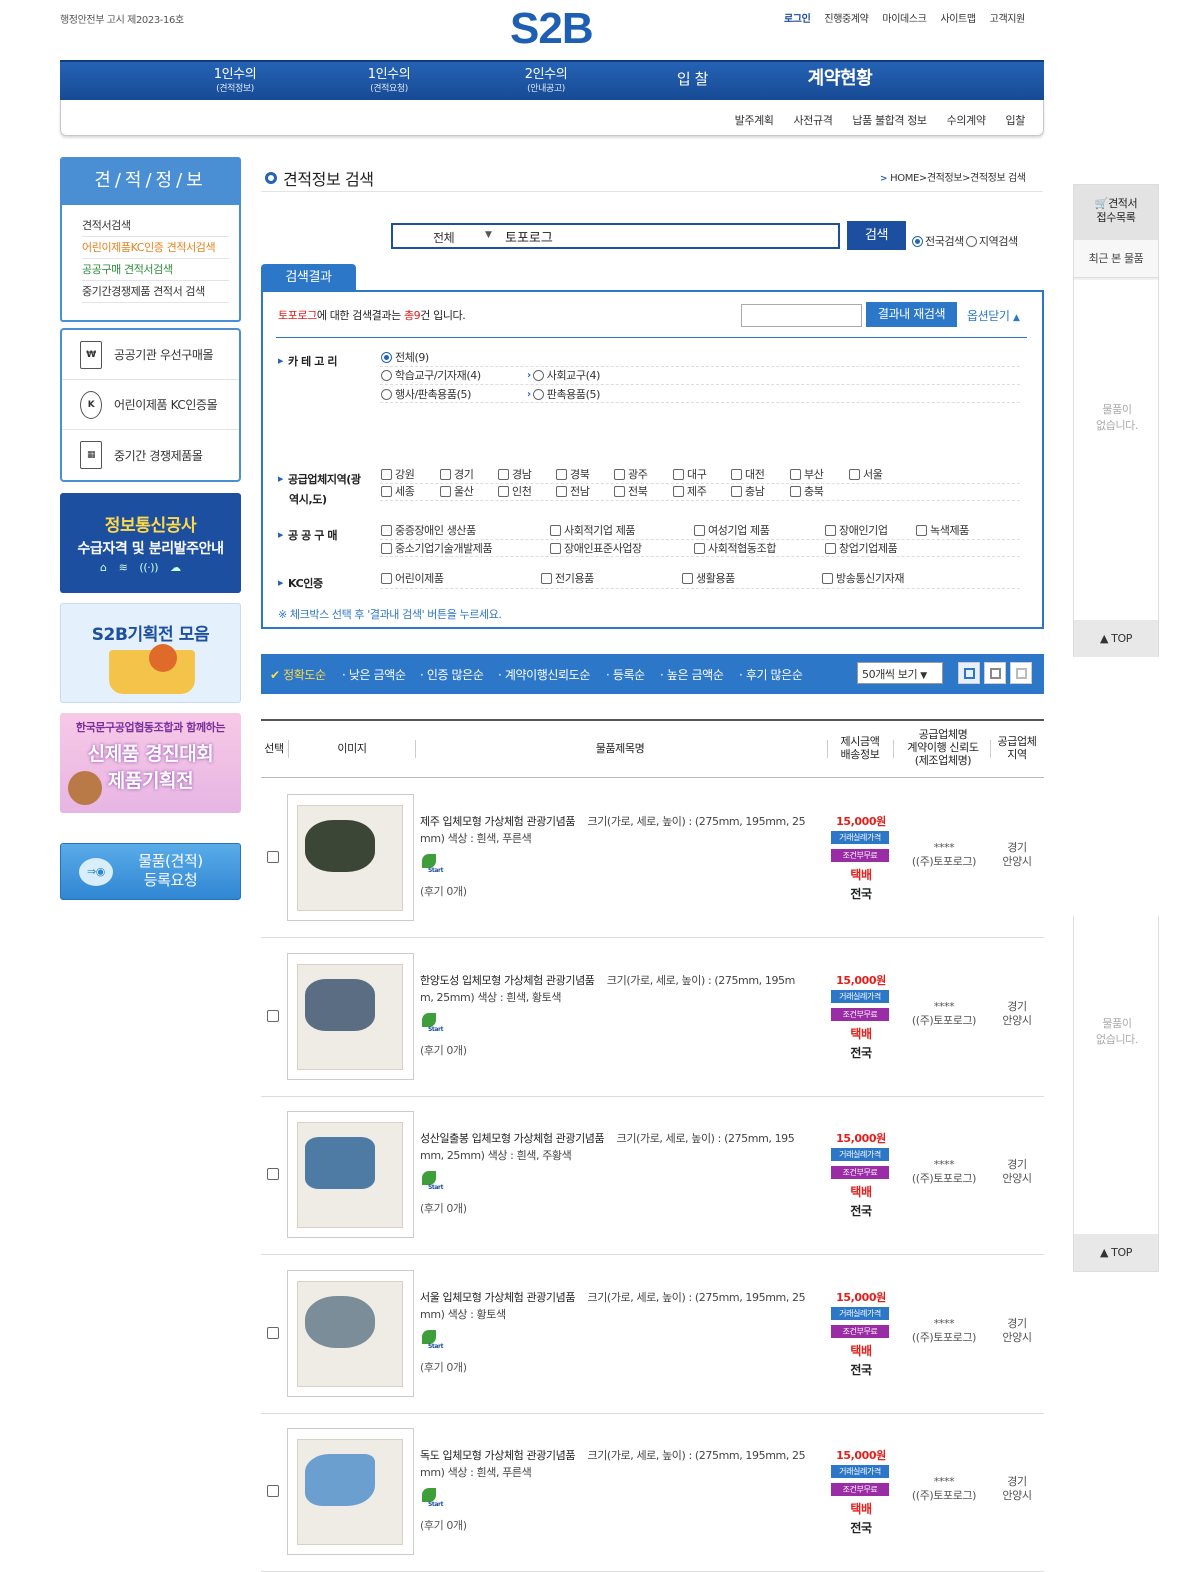  Describe the element at coordinates (150, 871) in the screenshot. I see `product-register-request-banner: ⇒◉ 물품(견적) 등록요청` at that location.